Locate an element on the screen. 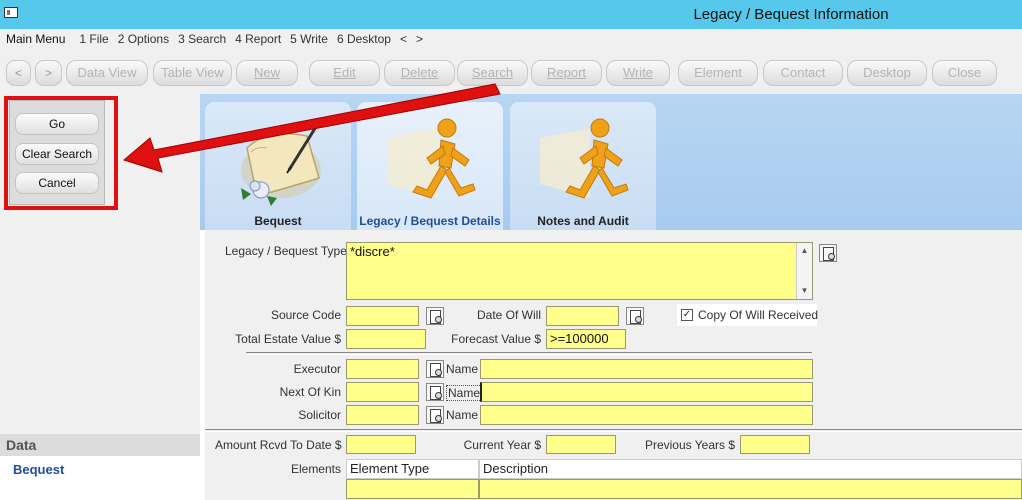 This screenshot has width=1022, height=500. solicitor-name-field is located at coordinates (646, 415).